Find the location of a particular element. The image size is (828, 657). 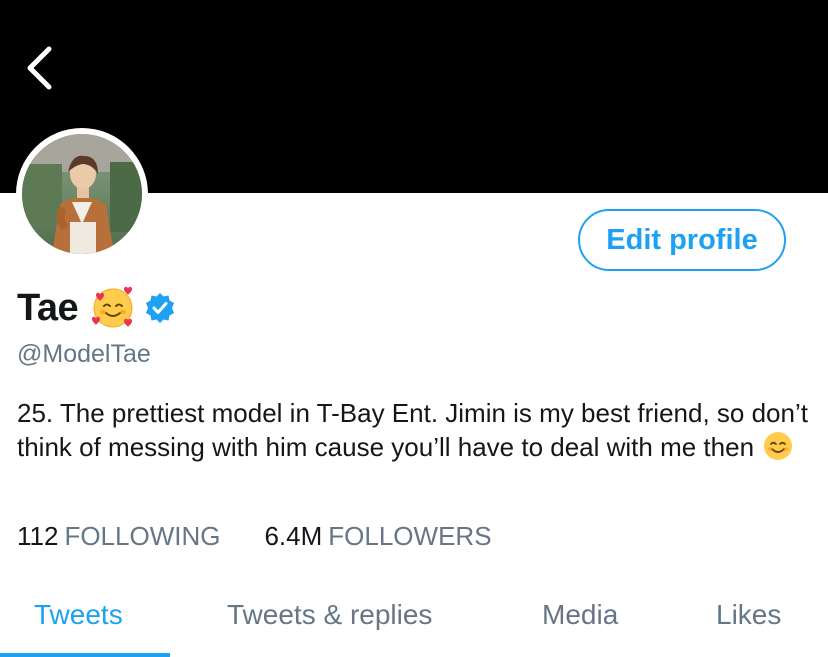

followers-label: FOLLOWERS is located at coordinates (410, 536).